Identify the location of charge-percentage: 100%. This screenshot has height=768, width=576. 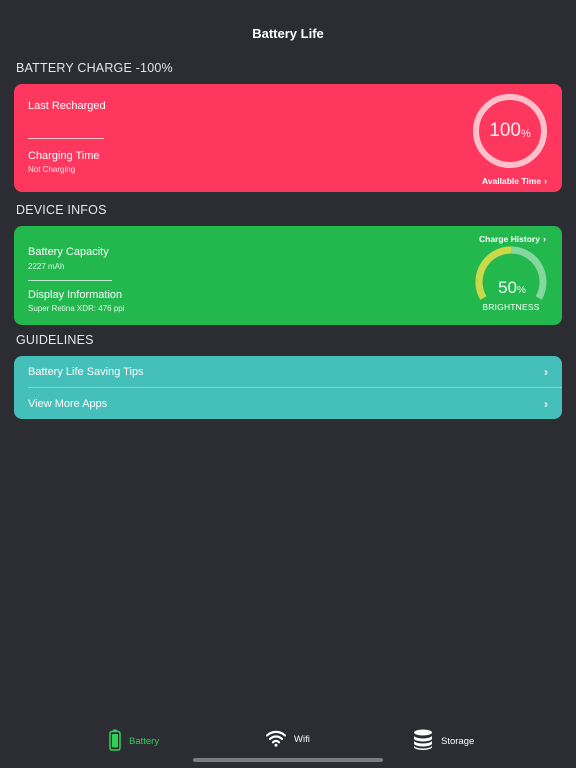
(510, 131).